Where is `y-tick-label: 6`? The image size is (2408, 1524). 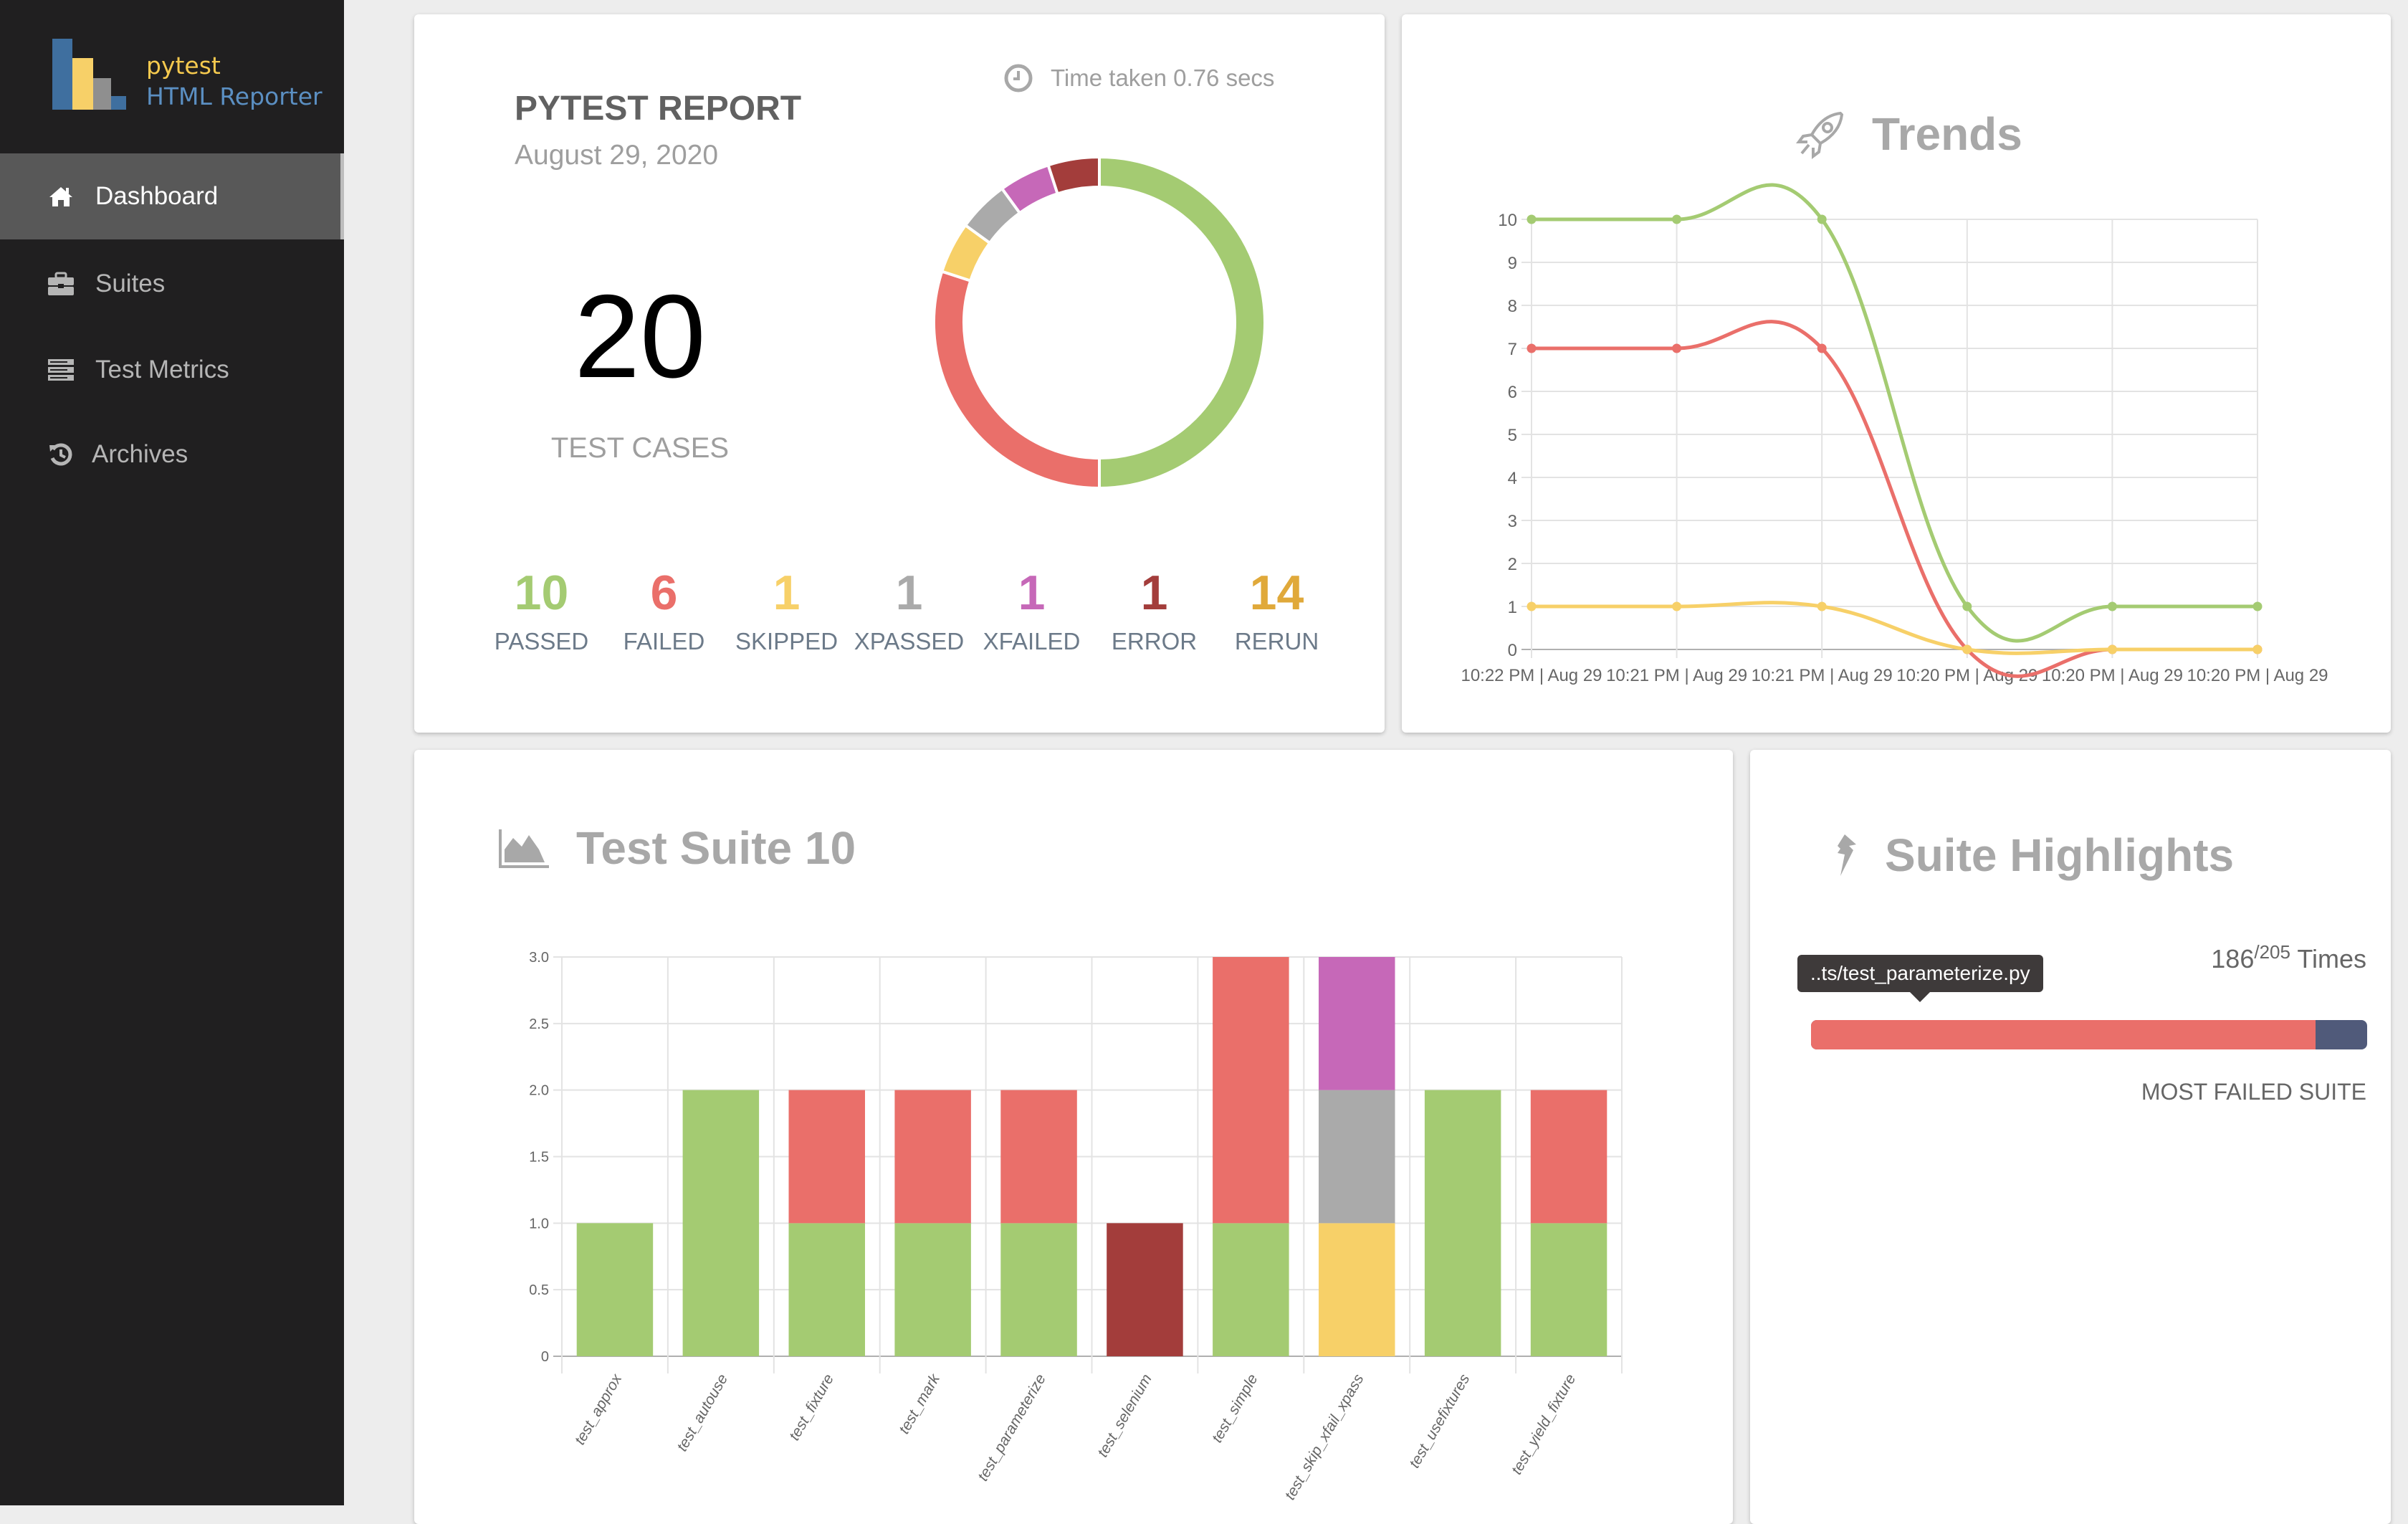 y-tick-label: 6 is located at coordinates (1512, 392).